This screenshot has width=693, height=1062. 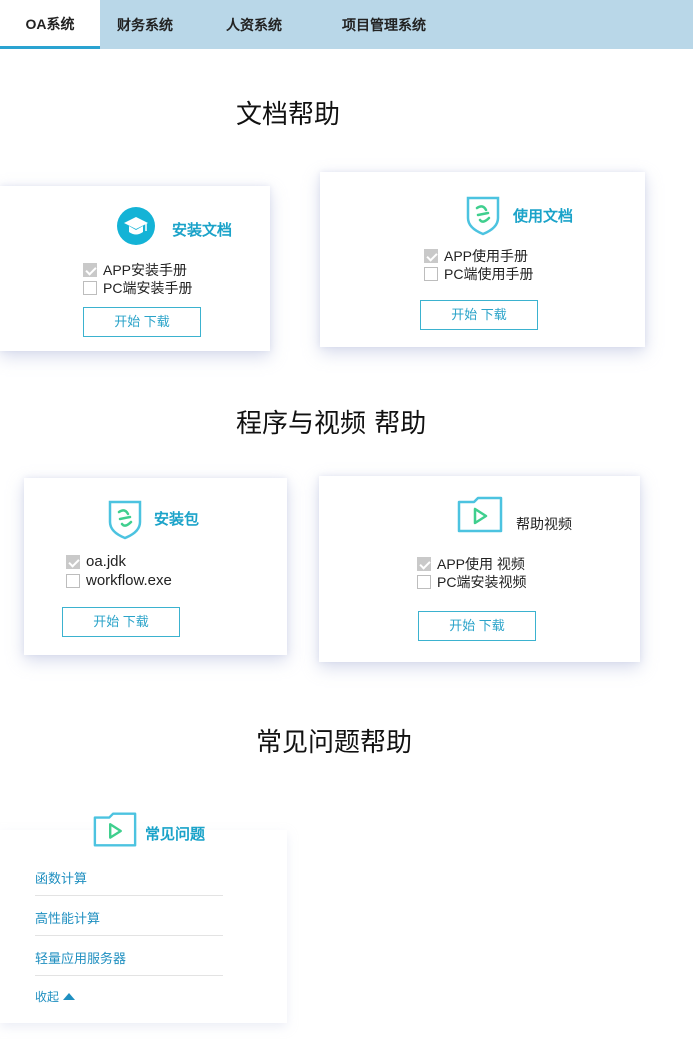 What do you see at coordinates (47, 997) in the screenshot?
I see `collapse-label: 收起` at bounding box center [47, 997].